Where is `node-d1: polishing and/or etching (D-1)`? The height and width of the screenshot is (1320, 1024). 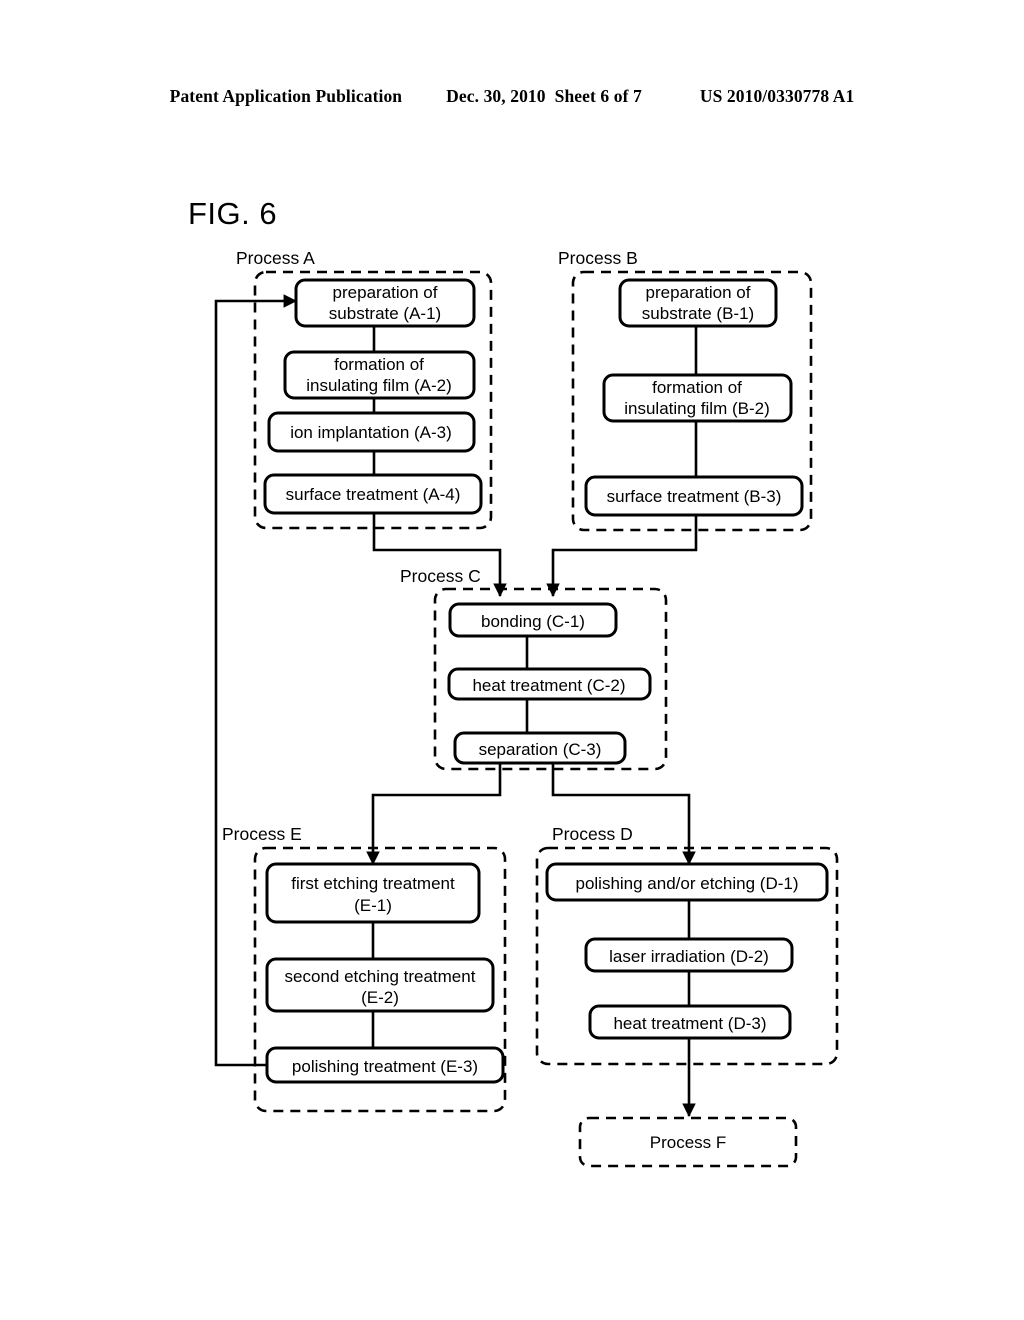
node-d1: polishing and/or etching (D-1) is located at coordinates (687, 882).